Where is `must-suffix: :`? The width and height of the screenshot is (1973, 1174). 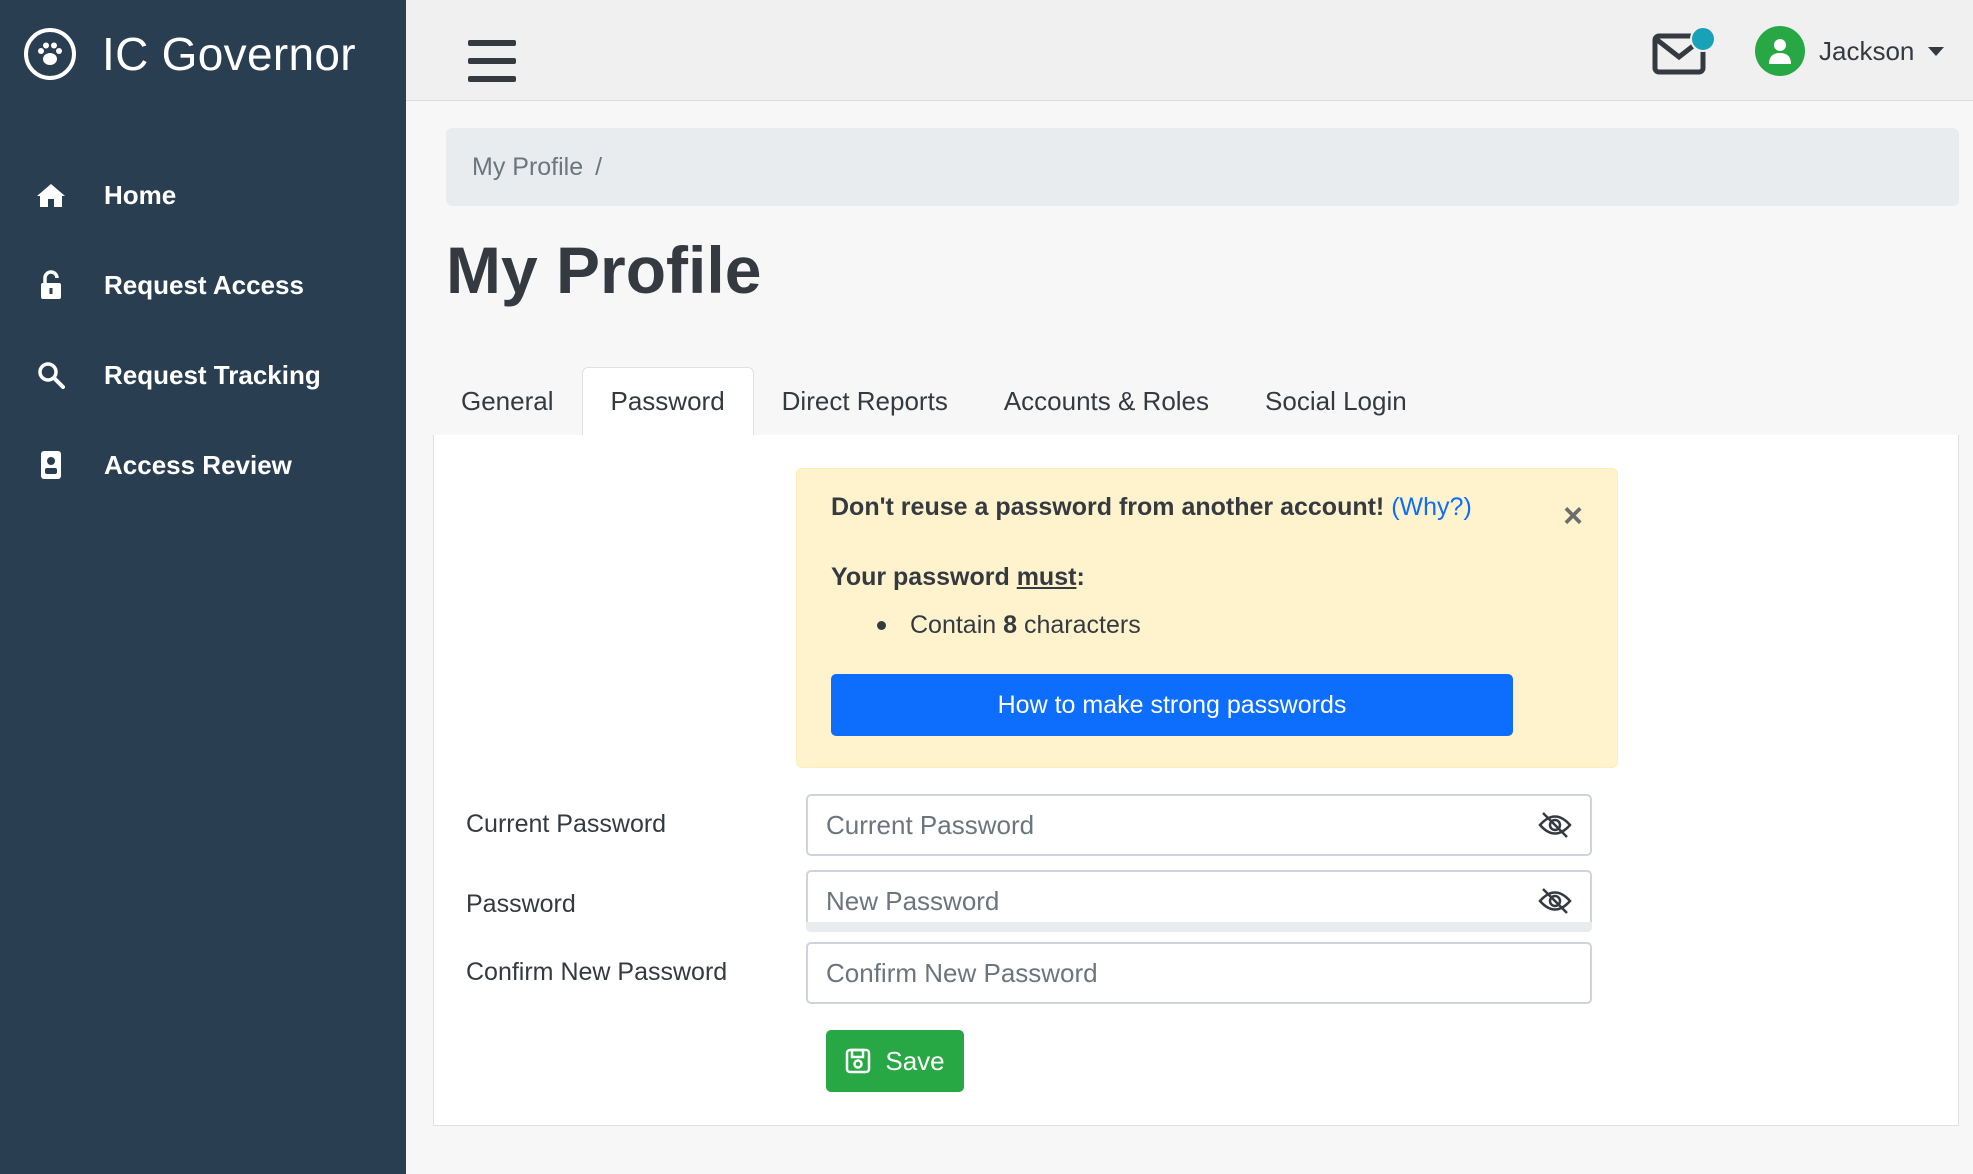
must-suffix: : is located at coordinates (1080, 577).